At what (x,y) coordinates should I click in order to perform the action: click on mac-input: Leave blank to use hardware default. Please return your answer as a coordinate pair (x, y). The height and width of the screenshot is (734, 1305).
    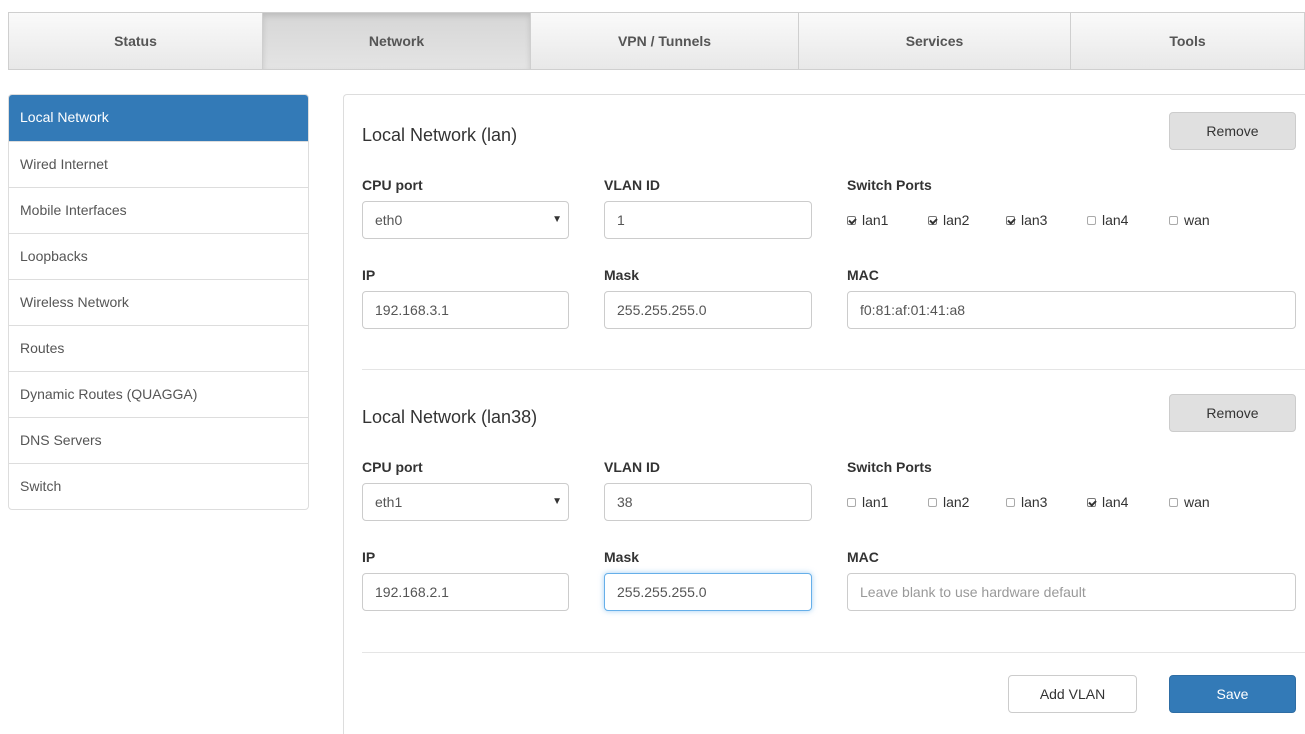
    Looking at the image, I should click on (1071, 592).